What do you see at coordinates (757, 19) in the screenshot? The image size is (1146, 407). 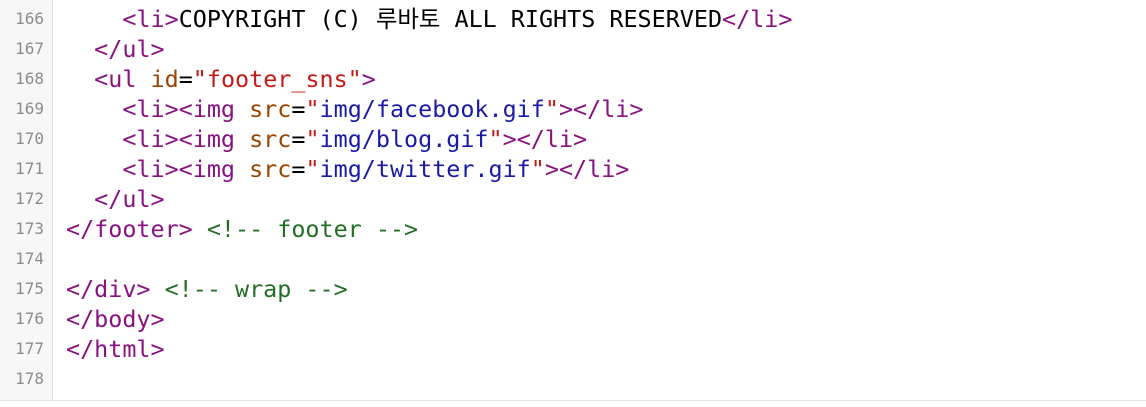 I see `token-tag: </li>` at bounding box center [757, 19].